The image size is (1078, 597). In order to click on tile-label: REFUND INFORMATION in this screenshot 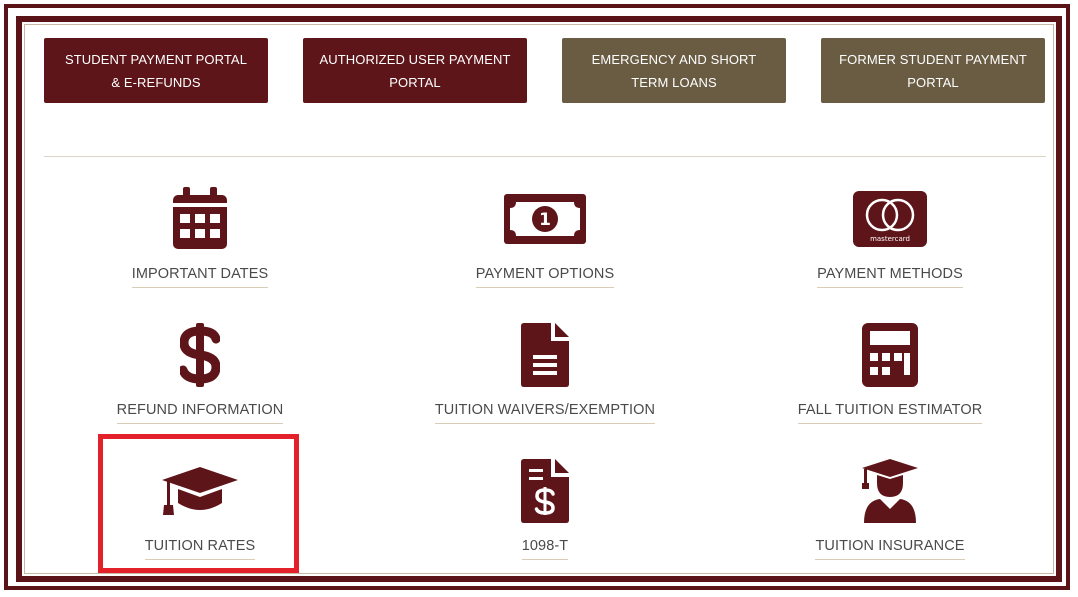, I will do `click(200, 413)`.